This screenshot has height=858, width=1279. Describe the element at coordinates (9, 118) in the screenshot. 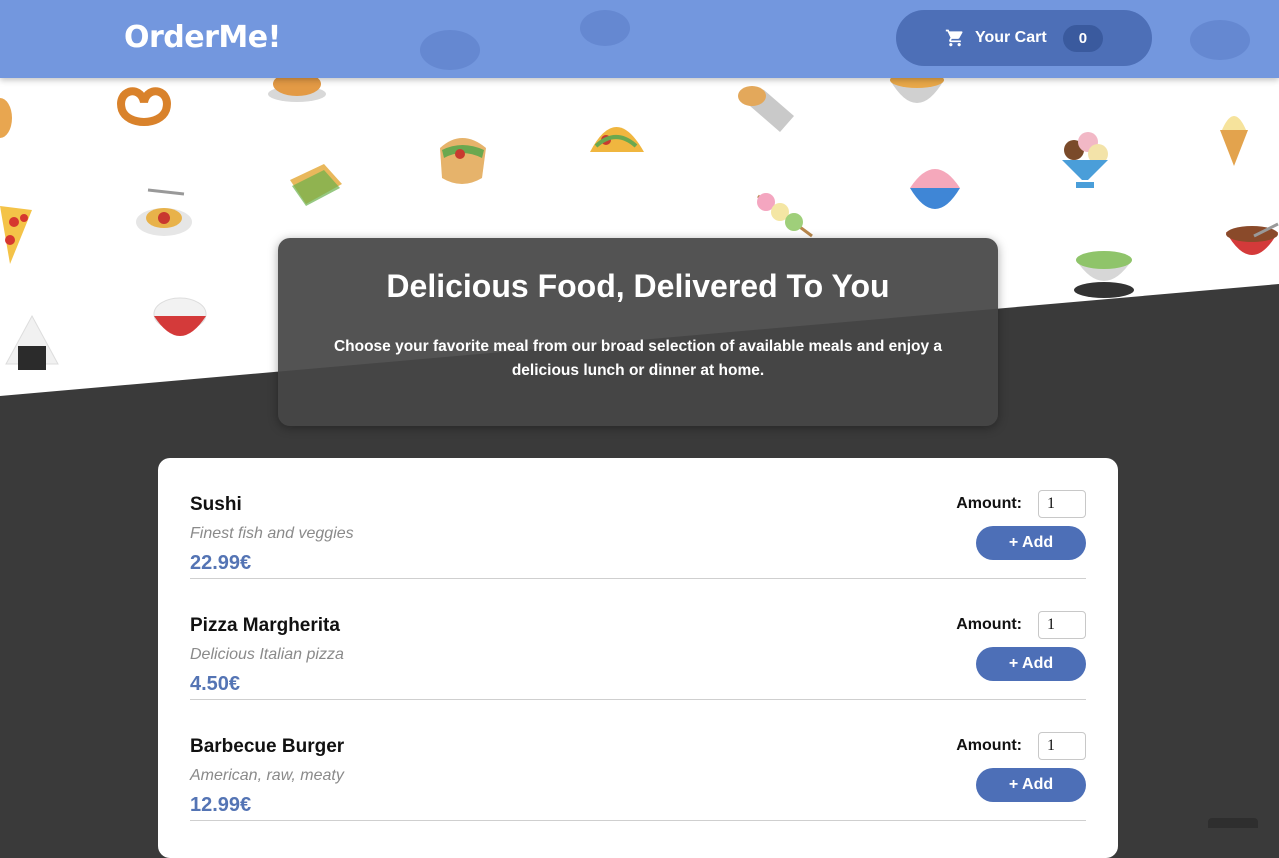

I see `croissant-icon` at that location.